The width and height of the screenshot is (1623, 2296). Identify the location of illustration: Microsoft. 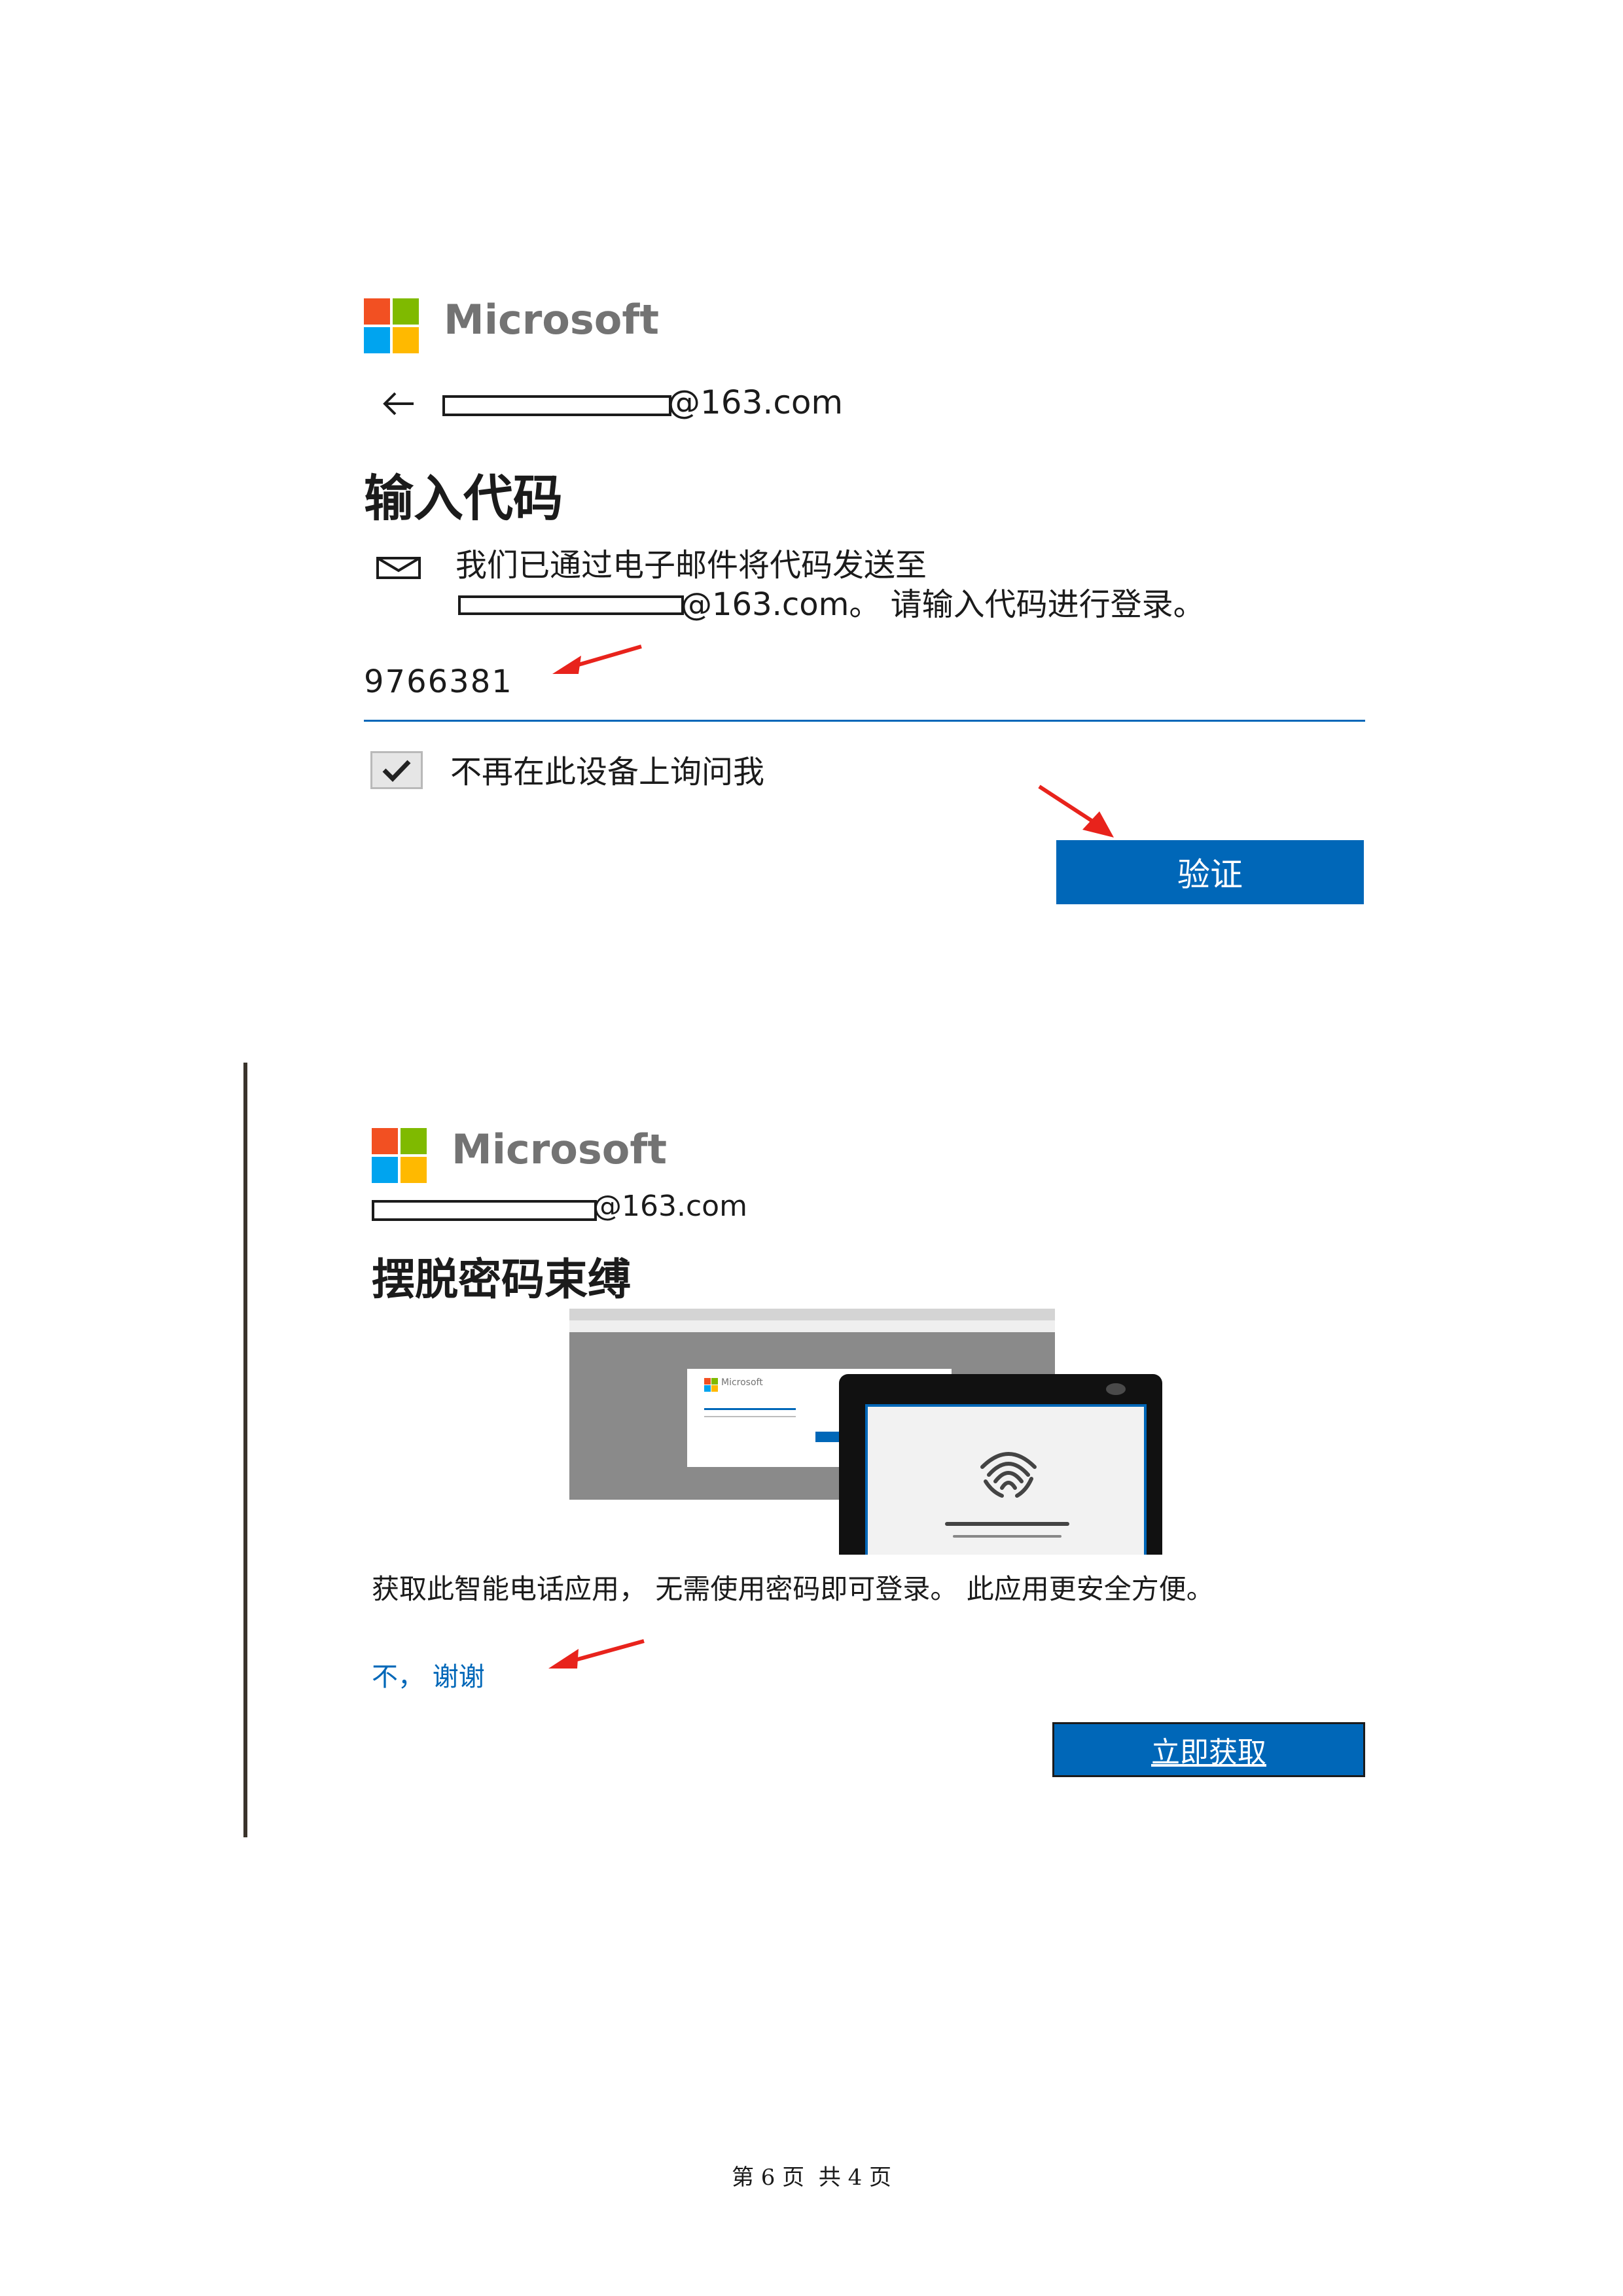
(870, 1433).